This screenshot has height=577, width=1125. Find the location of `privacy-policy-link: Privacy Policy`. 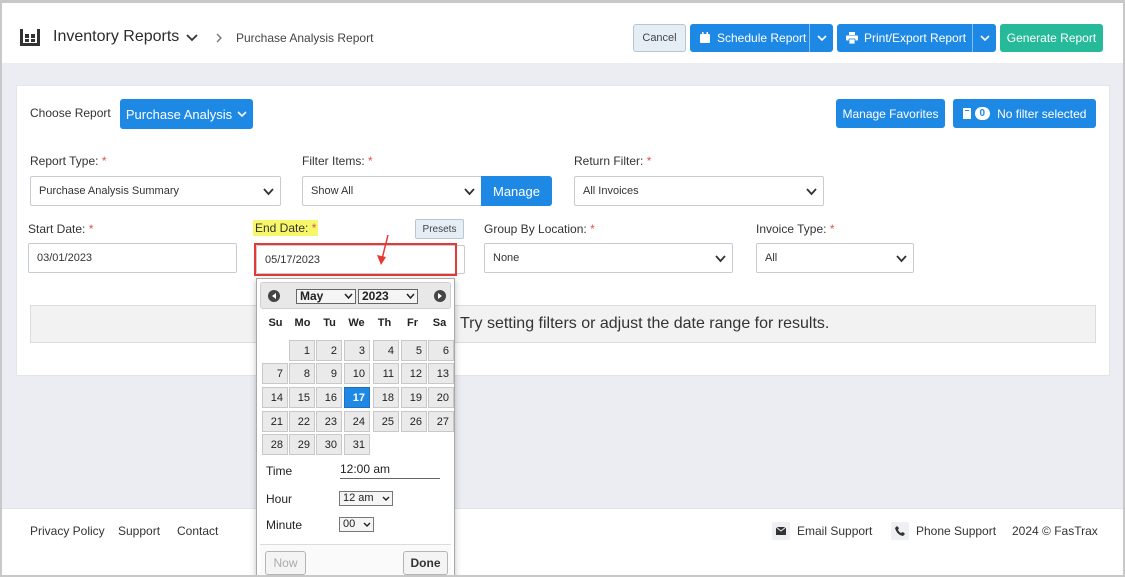

privacy-policy-link: Privacy Policy is located at coordinates (67, 531).